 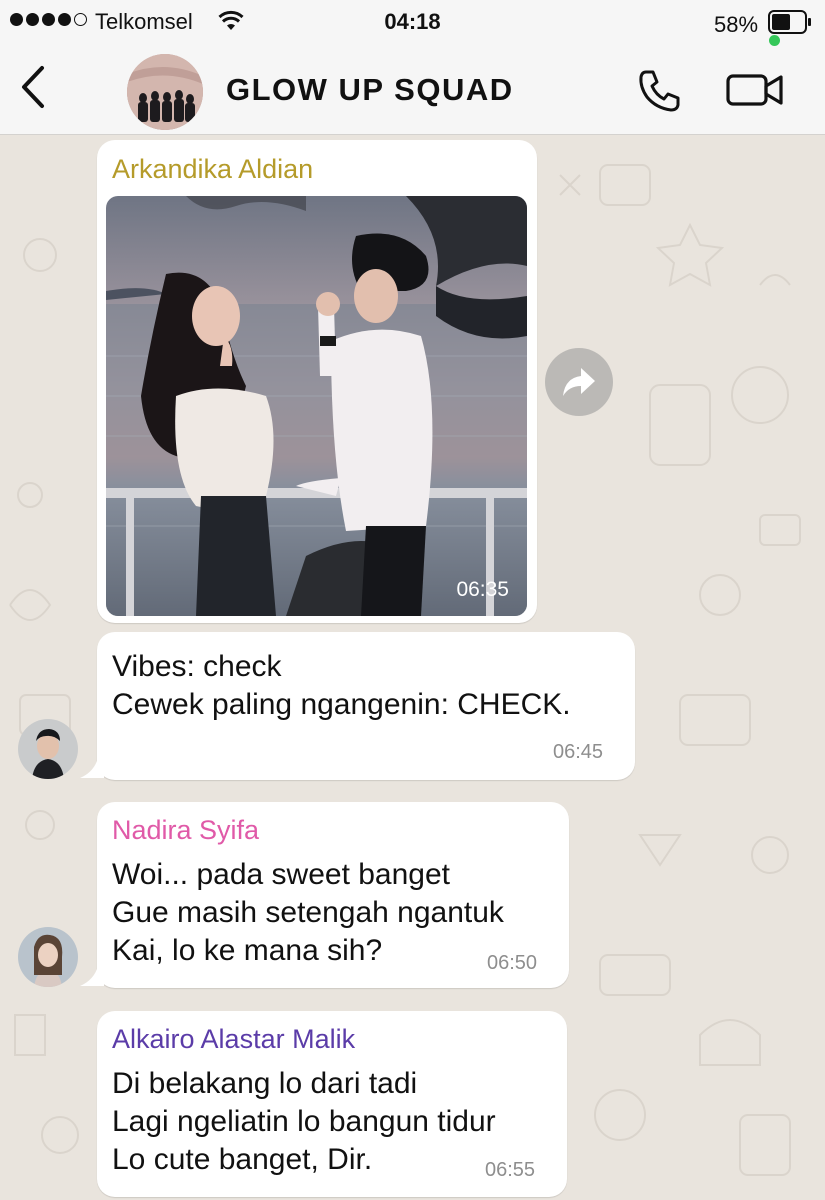 I want to click on message-line: Lagi ngeliatin lo bangun tidur, so click(x=304, y=1121).